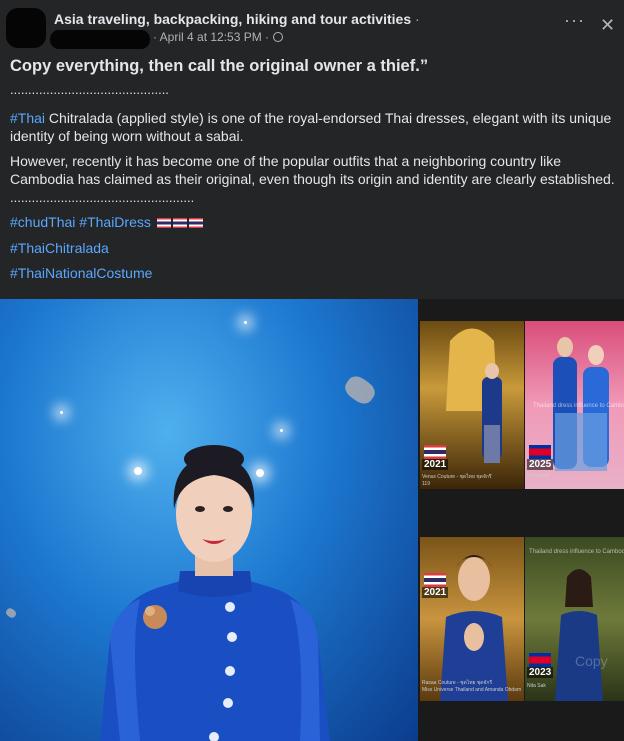 This screenshot has width=624, height=741. What do you see at coordinates (540, 464) in the screenshot?
I see `year-label: 2025` at bounding box center [540, 464].